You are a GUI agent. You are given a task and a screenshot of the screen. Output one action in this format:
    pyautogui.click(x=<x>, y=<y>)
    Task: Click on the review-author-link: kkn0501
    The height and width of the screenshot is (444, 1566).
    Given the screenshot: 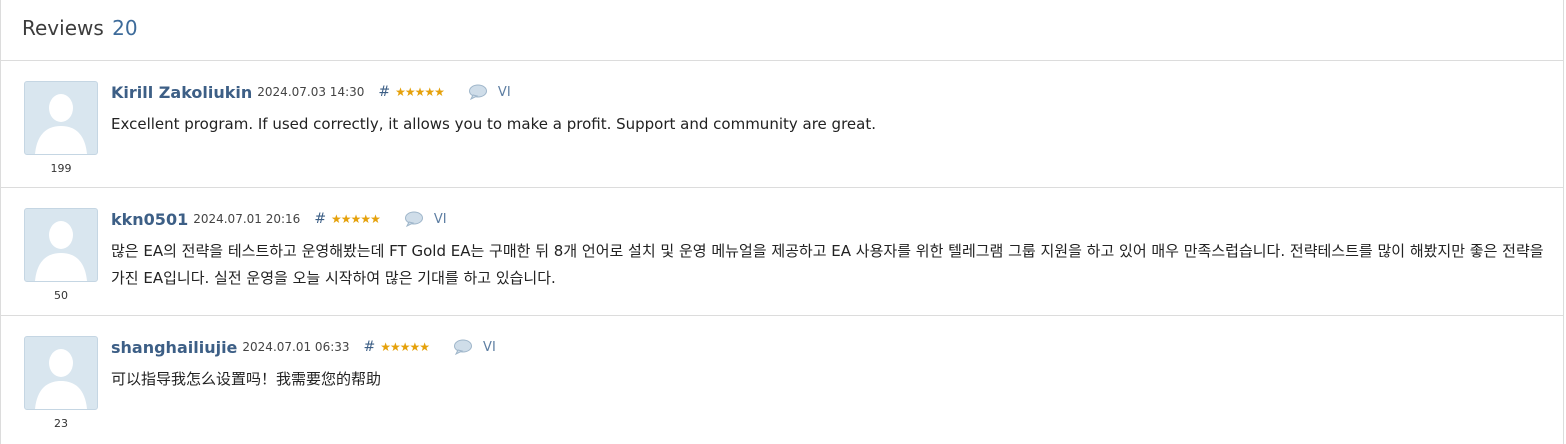 What is the action you would take?
    pyautogui.click(x=149, y=219)
    